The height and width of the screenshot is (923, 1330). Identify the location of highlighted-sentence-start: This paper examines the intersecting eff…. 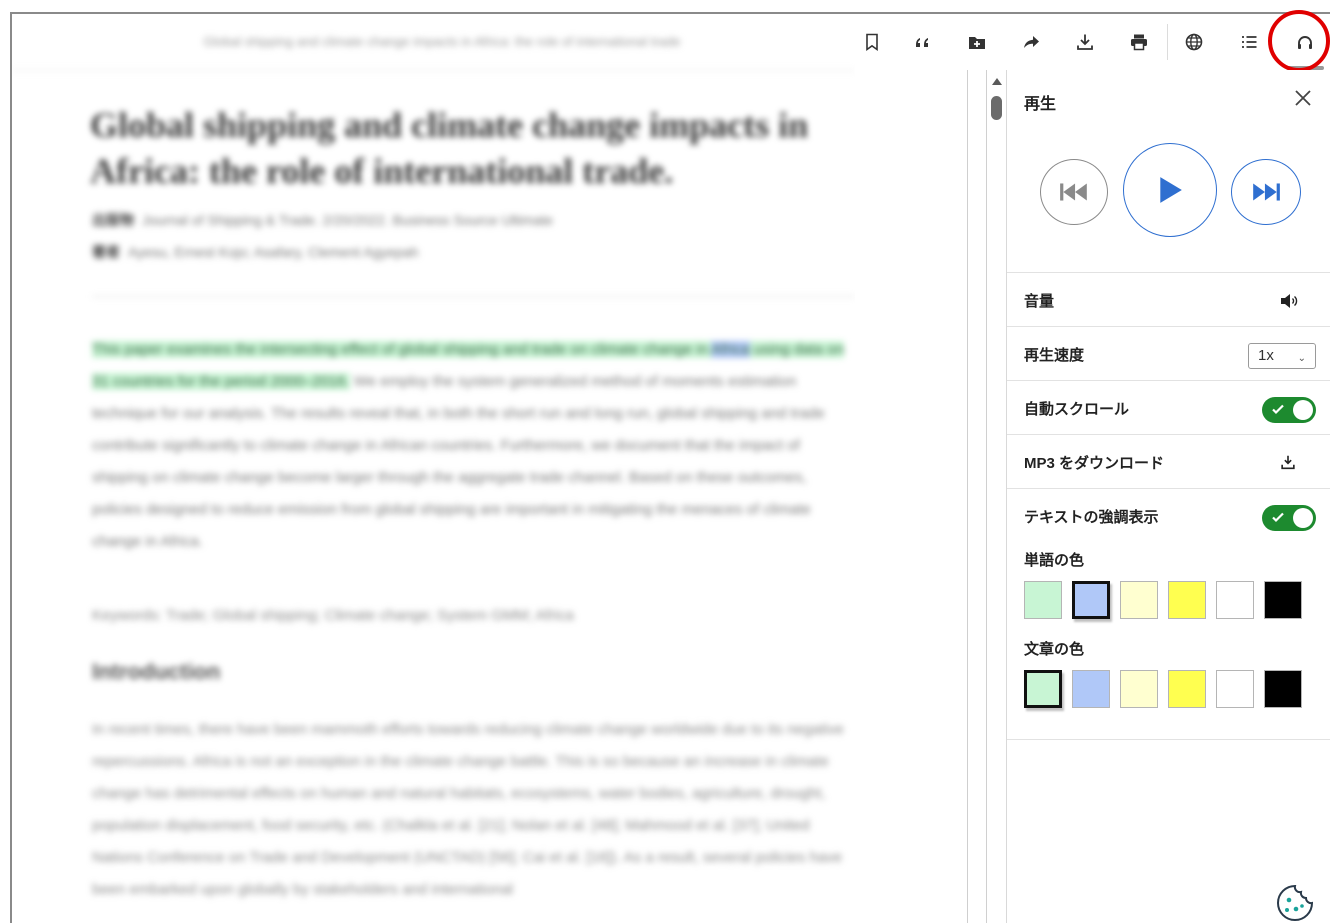
(400, 349).